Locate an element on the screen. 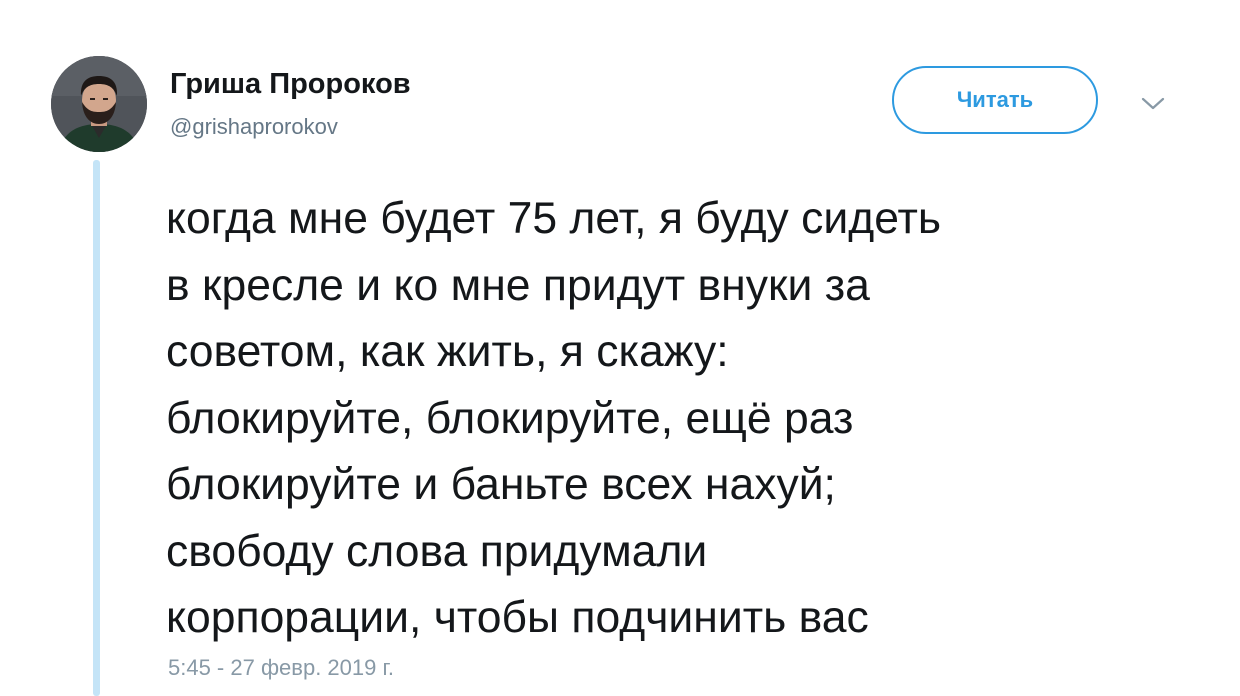 The image size is (1240, 696). tweet-text-line: блокируйте и баньте всех нахуй; is located at coordinates (501, 484).